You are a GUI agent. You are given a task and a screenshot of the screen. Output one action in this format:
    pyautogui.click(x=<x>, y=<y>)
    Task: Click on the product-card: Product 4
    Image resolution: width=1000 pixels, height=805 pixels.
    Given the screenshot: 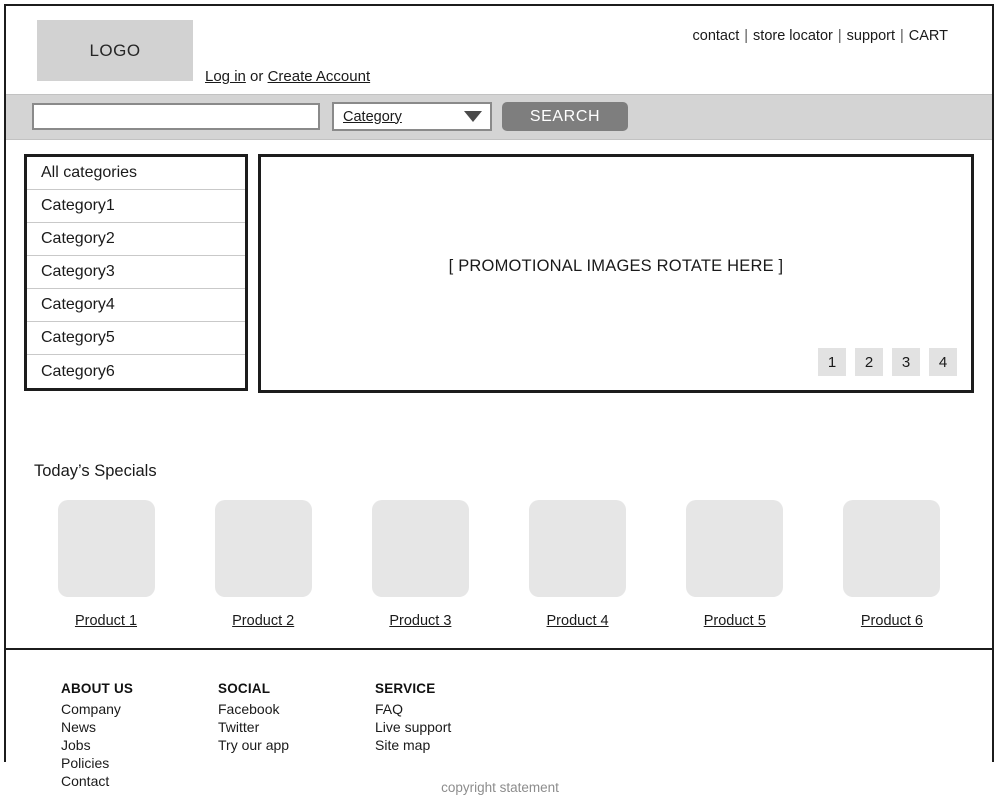 What is the action you would take?
    pyautogui.click(x=578, y=564)
    